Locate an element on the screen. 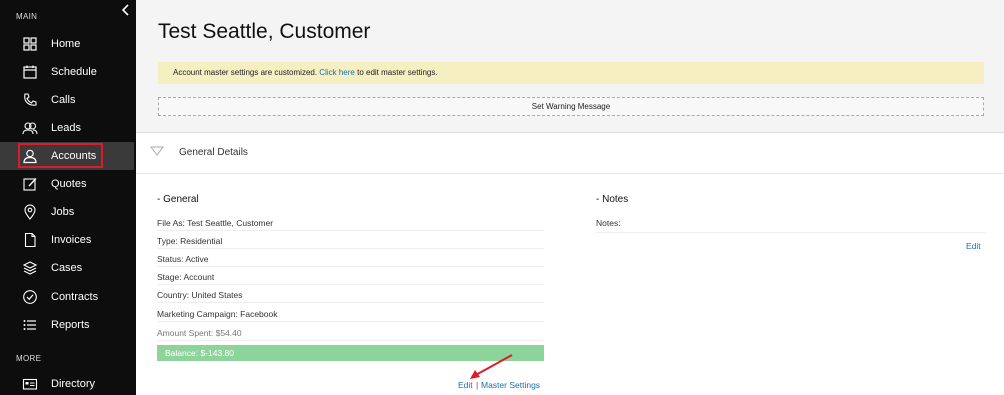 This screenshot has height=395, width=1004. sidebar-item-reports: Reports is located at coordinates (67, 325).